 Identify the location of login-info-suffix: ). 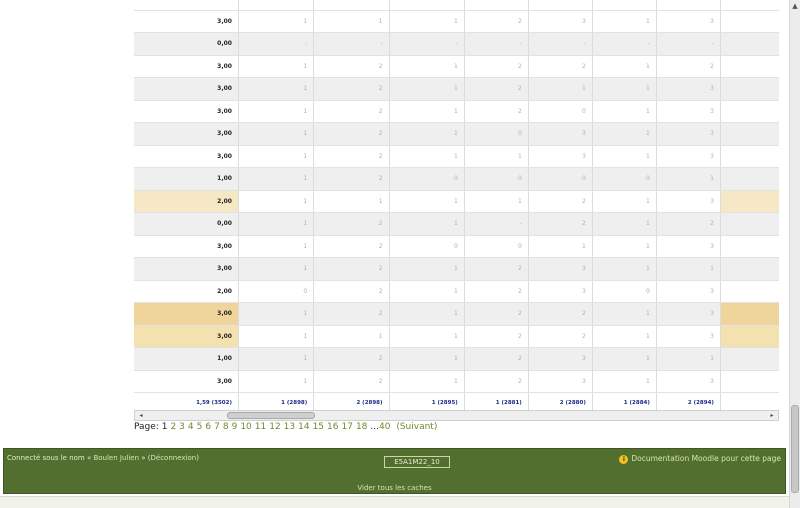
(197, 458).